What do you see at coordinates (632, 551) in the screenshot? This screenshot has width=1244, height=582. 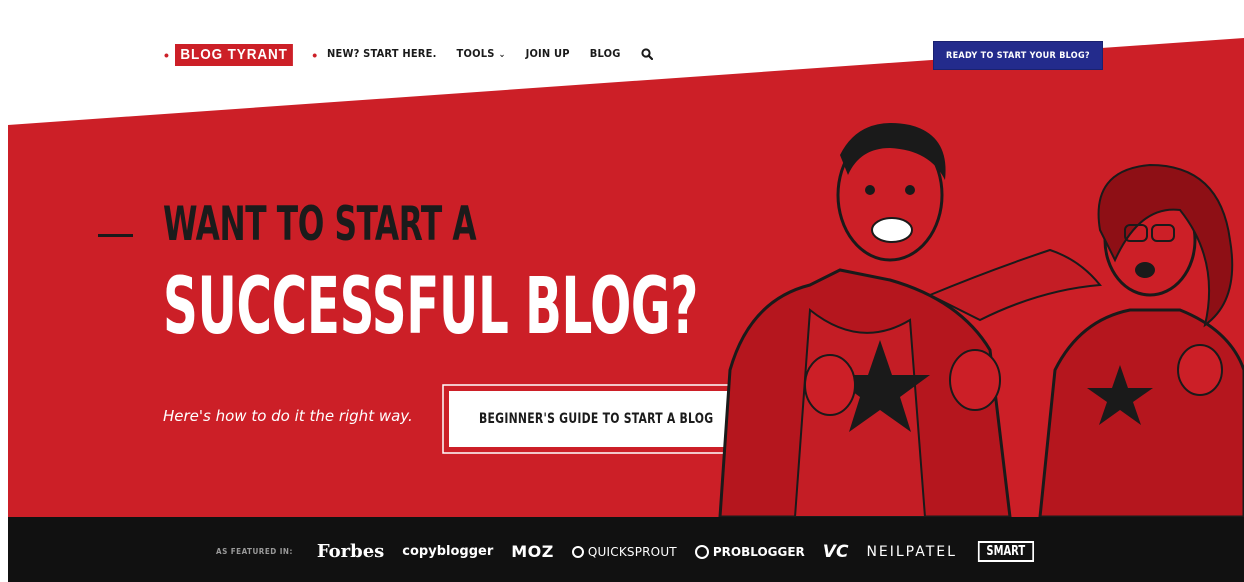 I see `quicksprout-text: QUICKSPROUT` at bounding box center [632, 551].